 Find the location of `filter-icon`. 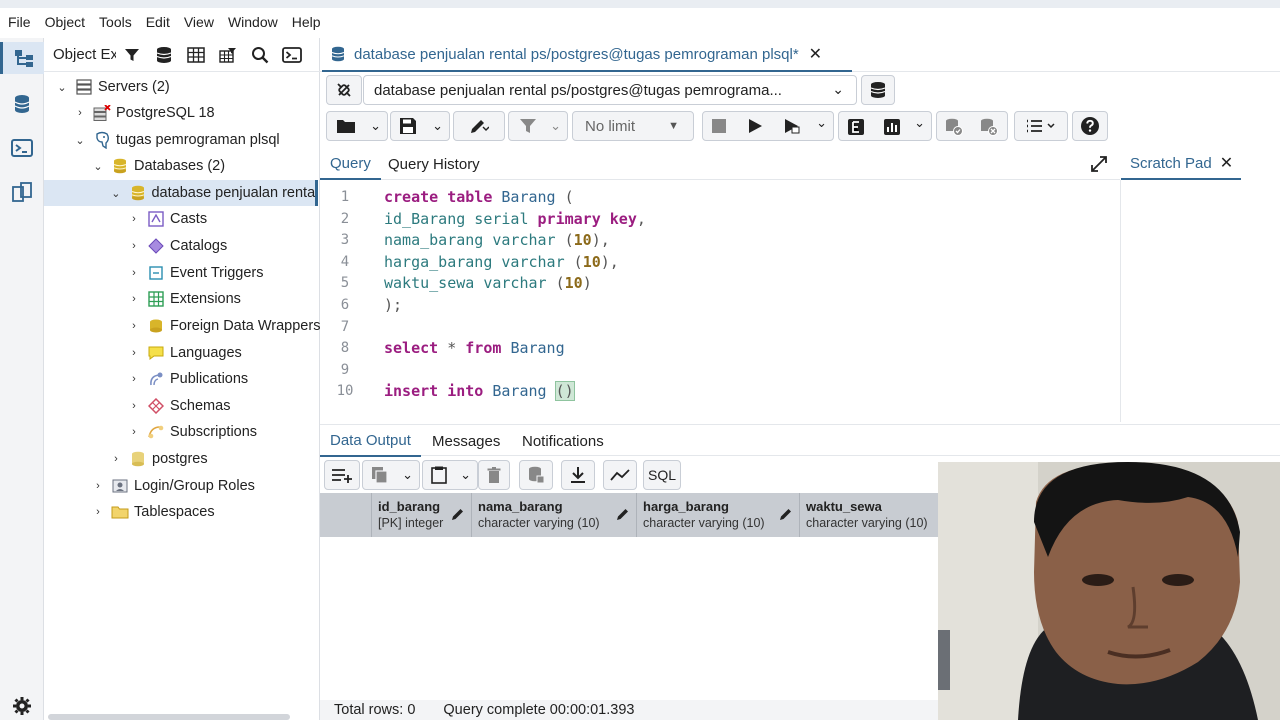

filter-icon is located at coordinates (132, 55).